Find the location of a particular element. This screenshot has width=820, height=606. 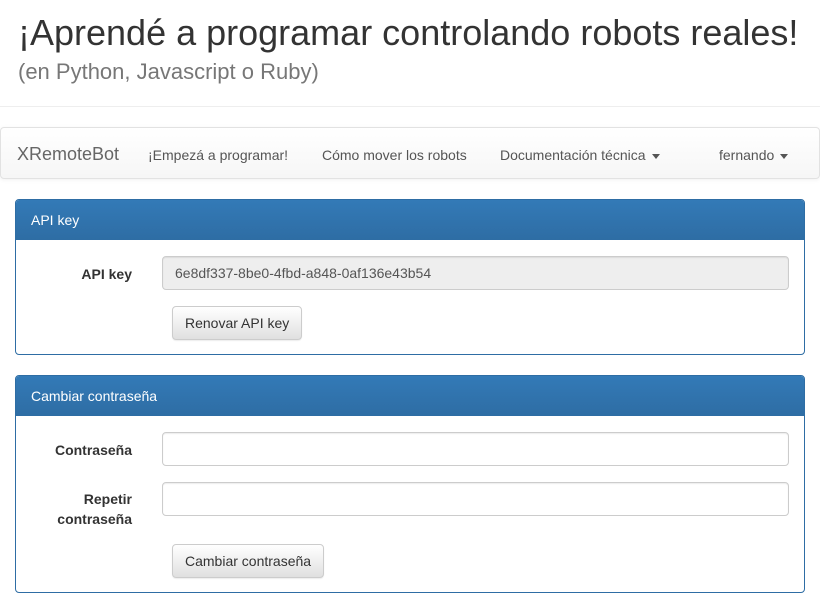

password-label: Contraseña is located at coordinates (93, 450).